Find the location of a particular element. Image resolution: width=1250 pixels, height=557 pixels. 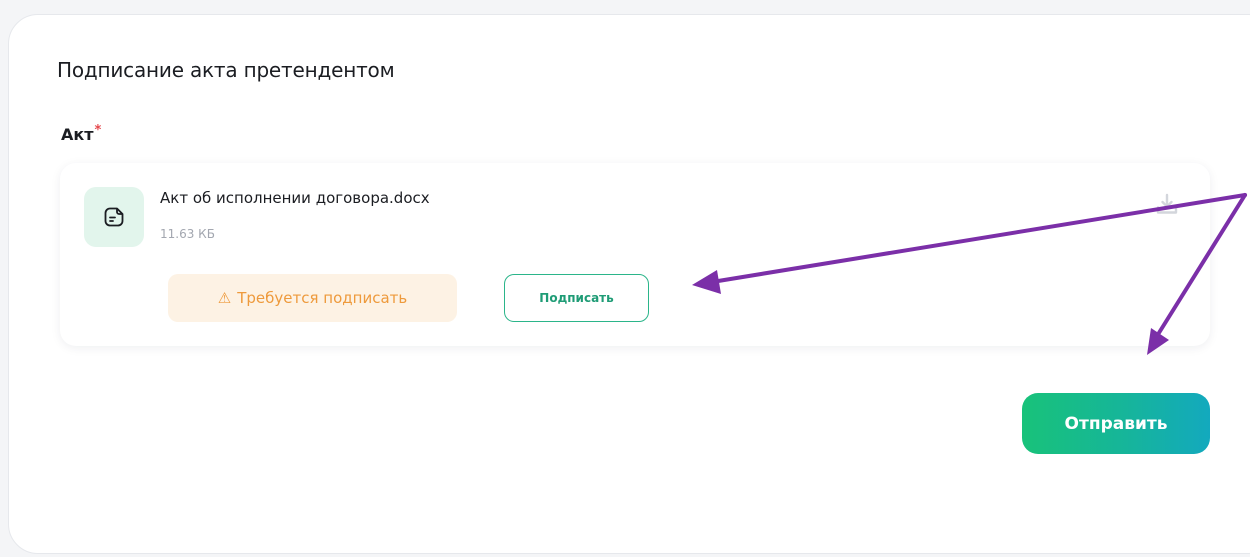

status-badge-text: Требуется подписать is located at coordinates (322, 298).